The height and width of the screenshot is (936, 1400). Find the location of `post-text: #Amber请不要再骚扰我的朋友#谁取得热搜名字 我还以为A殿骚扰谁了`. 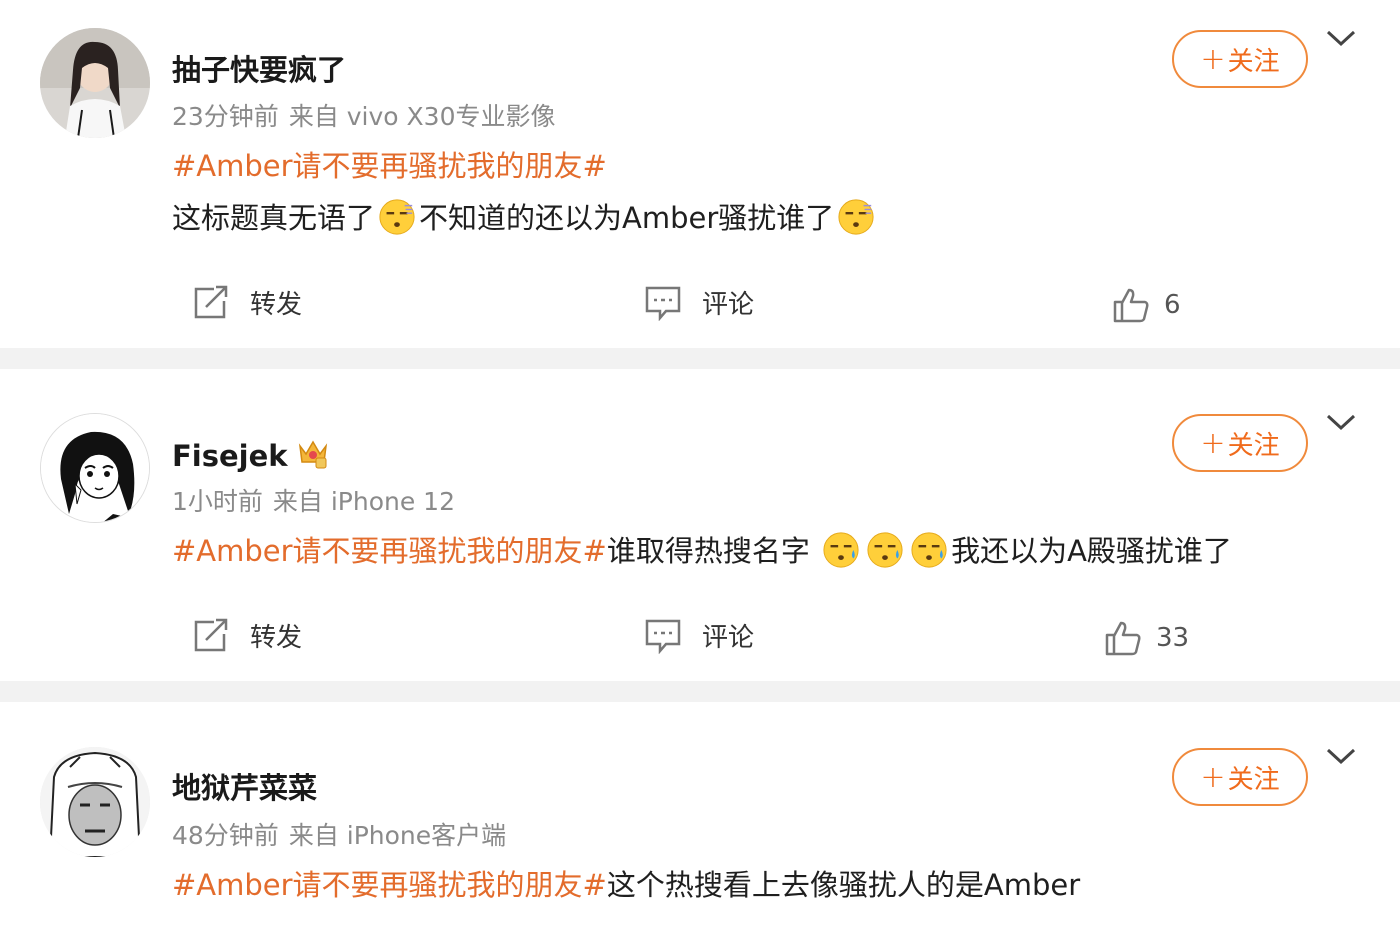

post-text: #Amber请不要再骚扰我的朋友#谁取得热搜名字 我还以为A殿骚扰谁了 is located at coordinates (702, 551).